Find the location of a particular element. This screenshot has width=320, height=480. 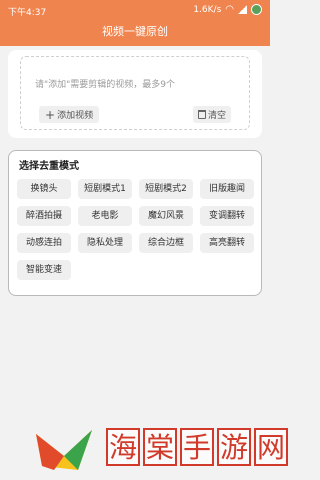

mode-chip: 短剧模式1 is located at coordinates (105, 189).